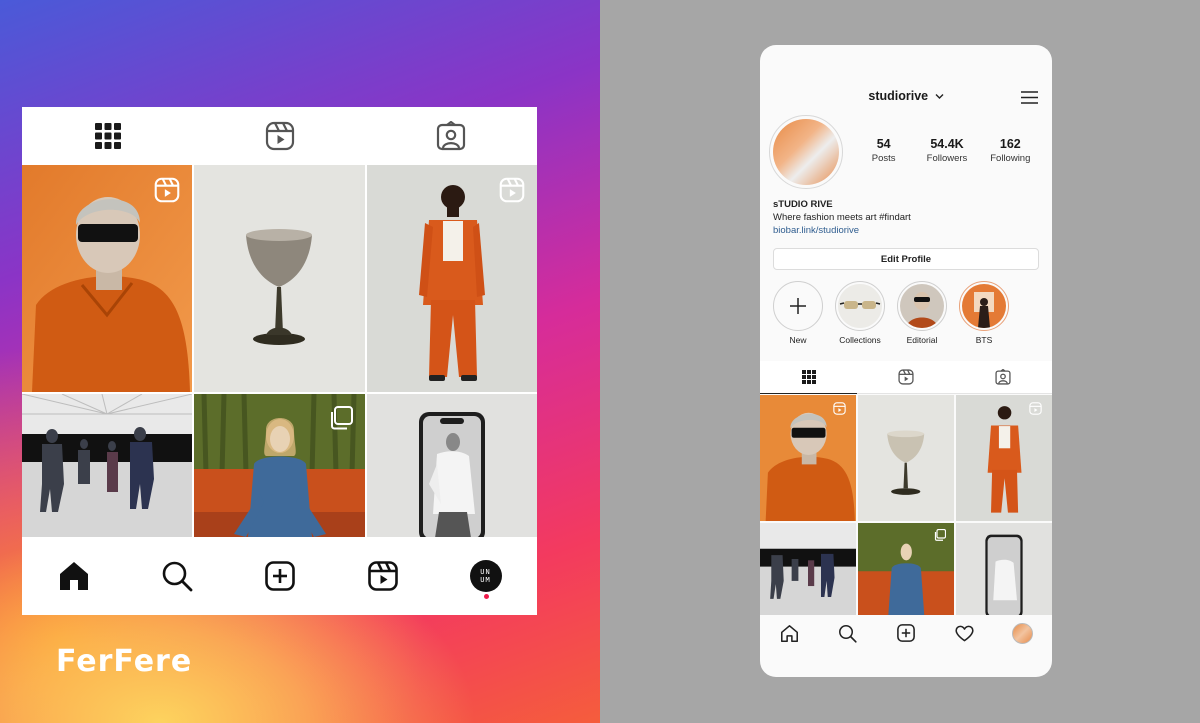  I want to click on highlight-new: New, so click(798, 313).